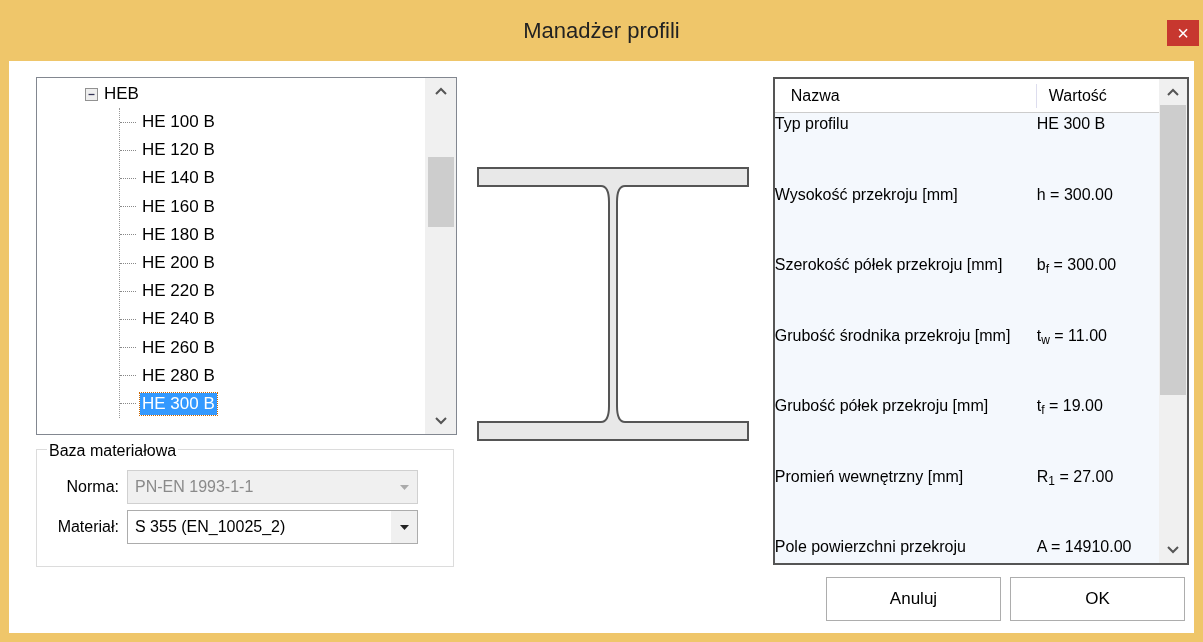  What do you see at coordinates (178, 178) in the screenshot?
I see `tree-item: HE 140 B` at bounding box center [178, 178].